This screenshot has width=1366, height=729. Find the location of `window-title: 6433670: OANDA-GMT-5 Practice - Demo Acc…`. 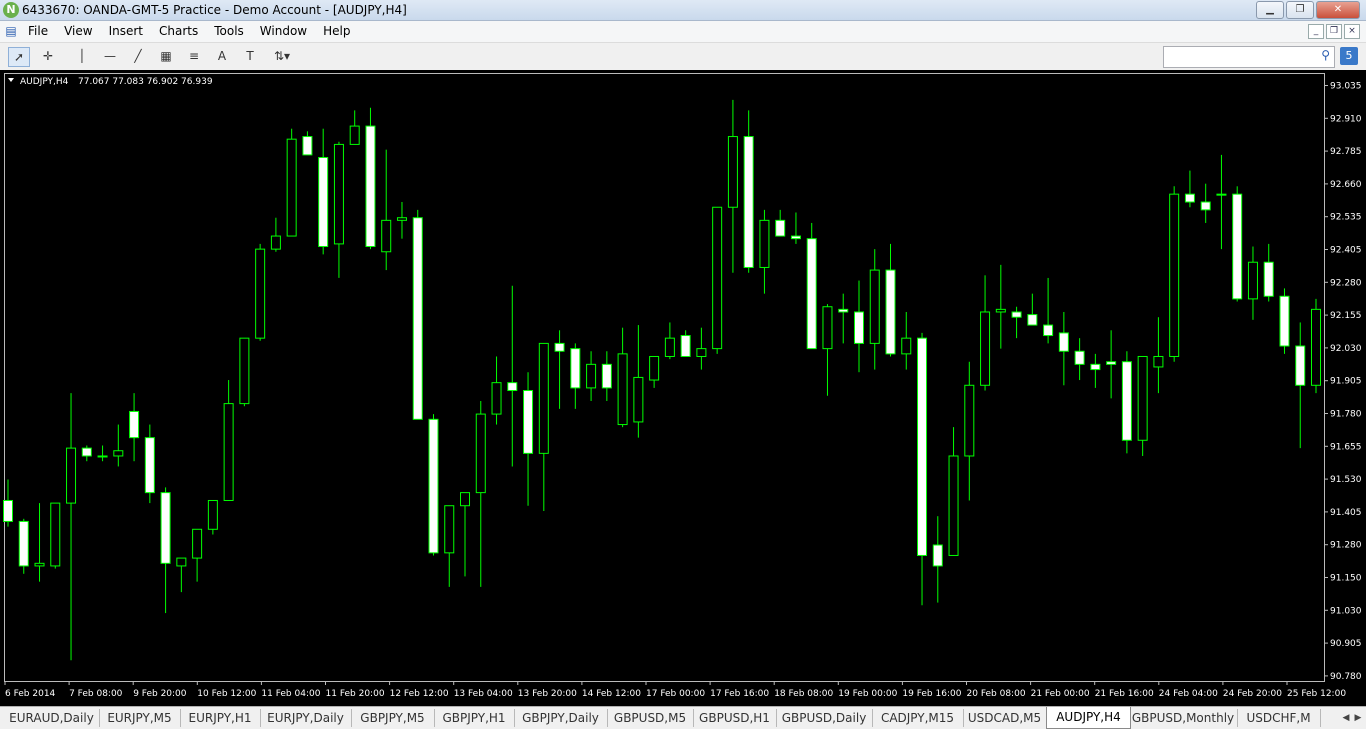

window-title: 6433670: OANDA-GMT-5 Practice - Demo Acc… is located at coordinates (214, 10).